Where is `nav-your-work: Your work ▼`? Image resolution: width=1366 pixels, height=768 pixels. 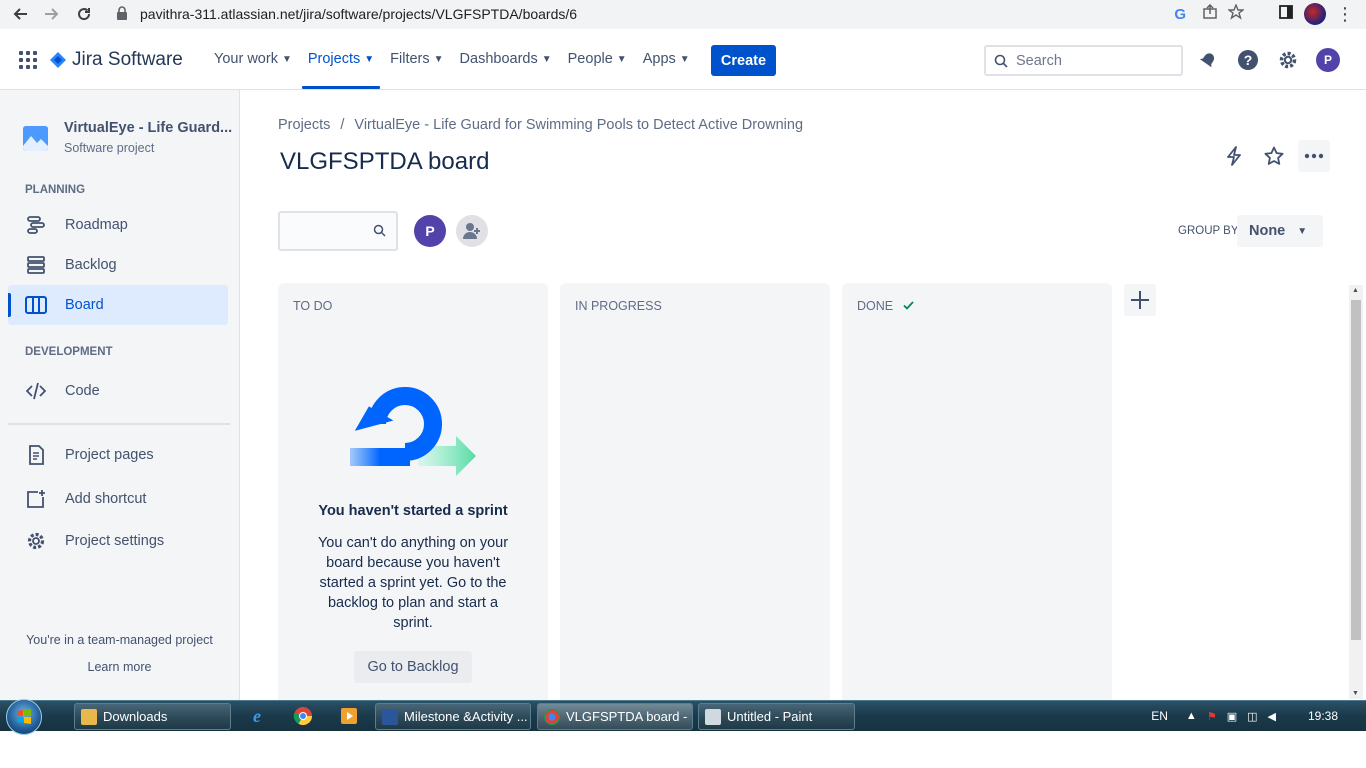 nav-your-work: Your work ▼ is located at coordinates (253, 59).